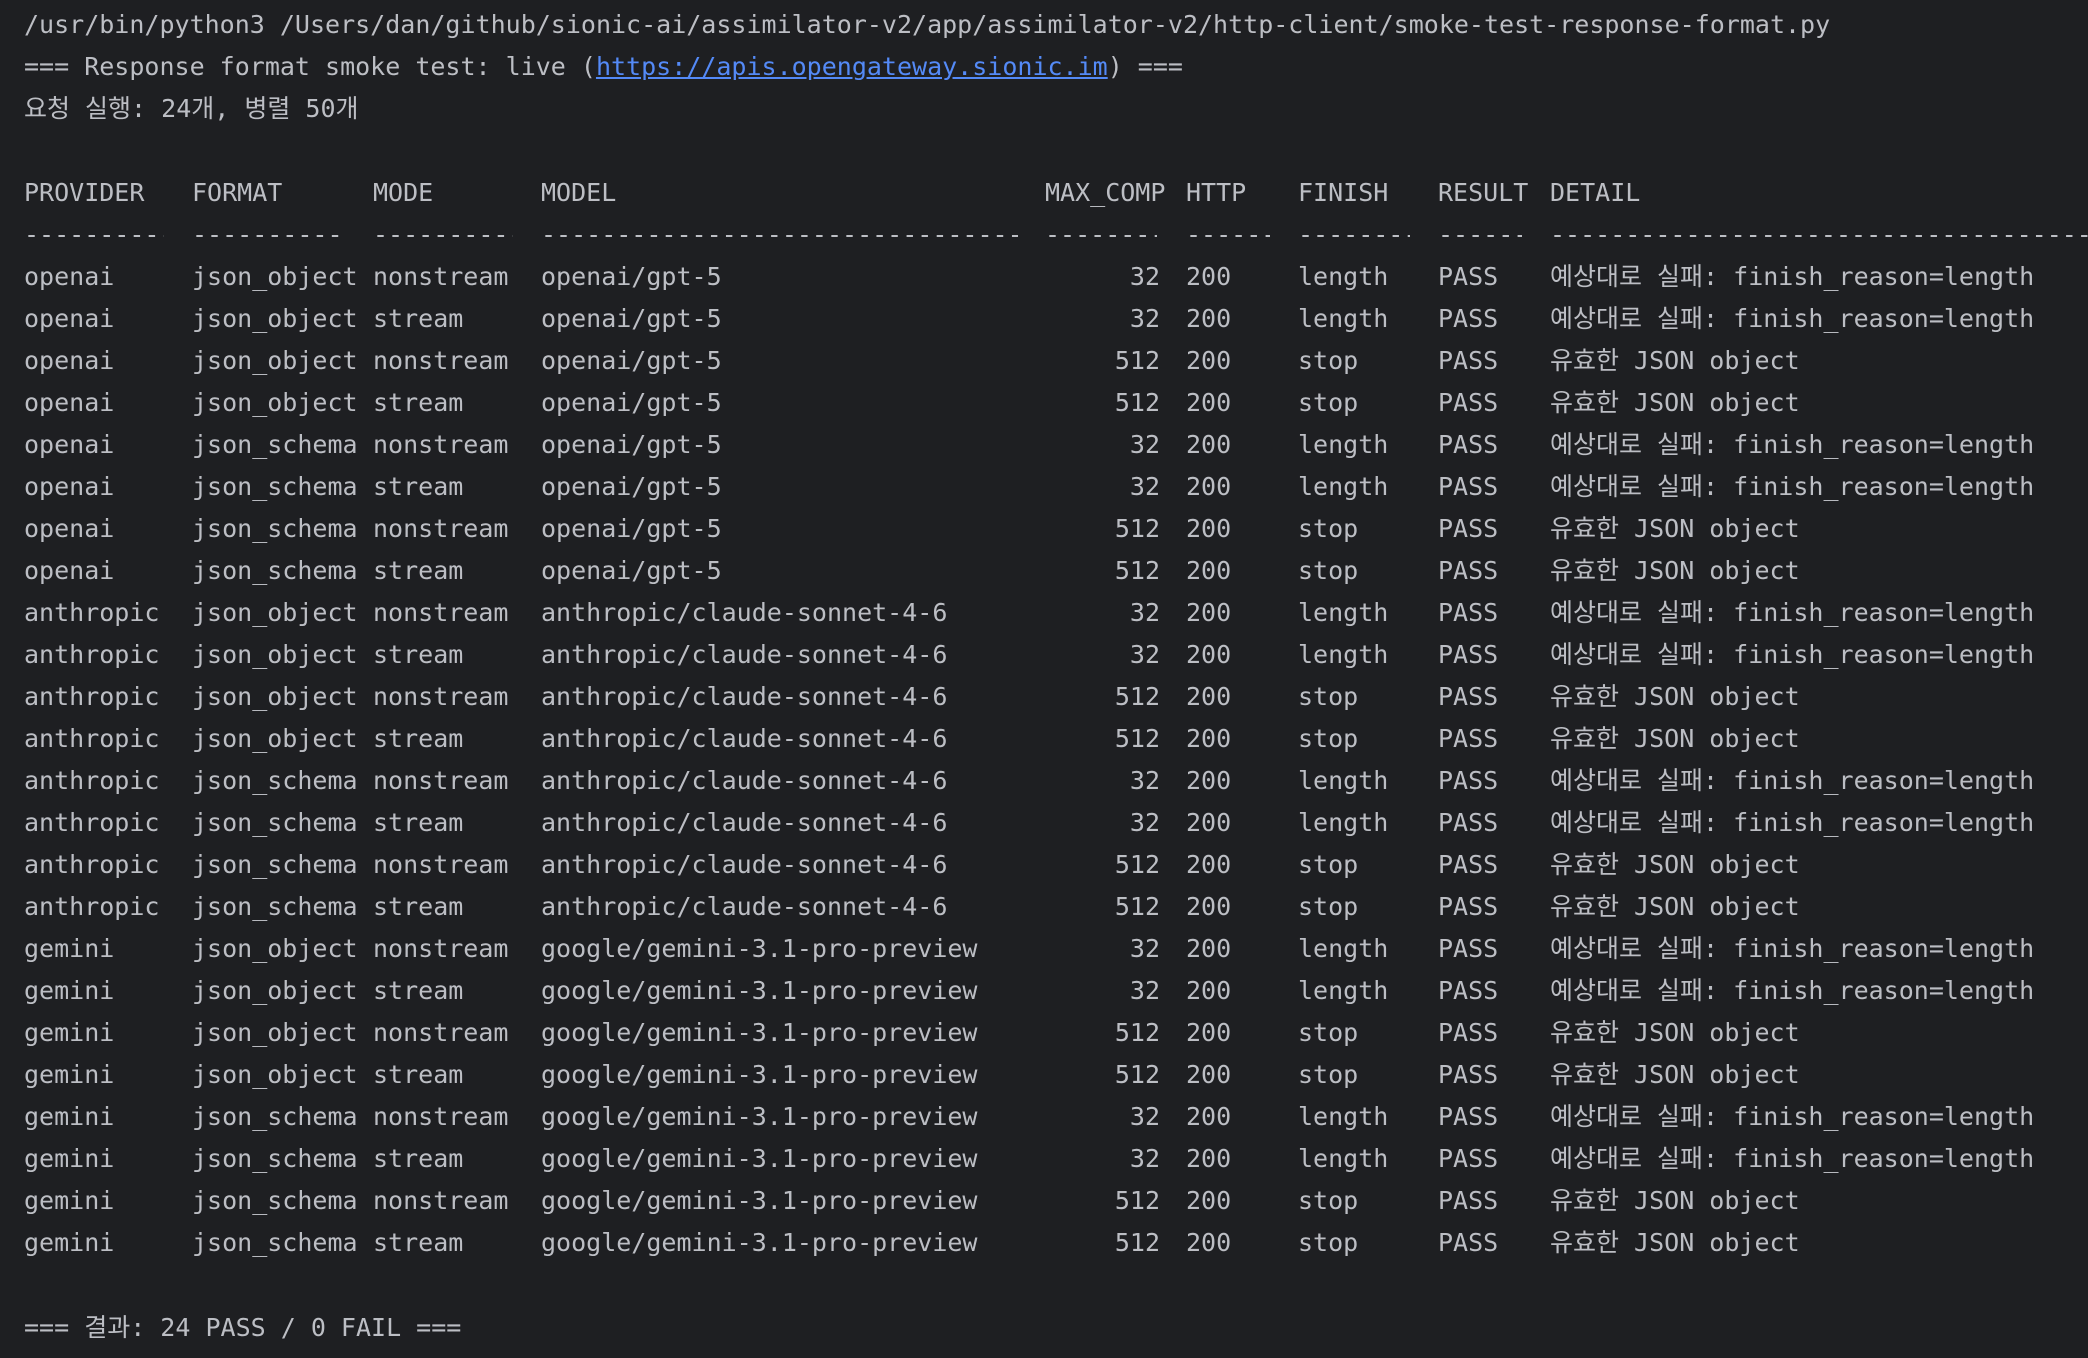  What do you see at coordinates (1216, 192) in the screenshot?
I see `column-header-http: HTTP` at bounding box center [1216, 192].